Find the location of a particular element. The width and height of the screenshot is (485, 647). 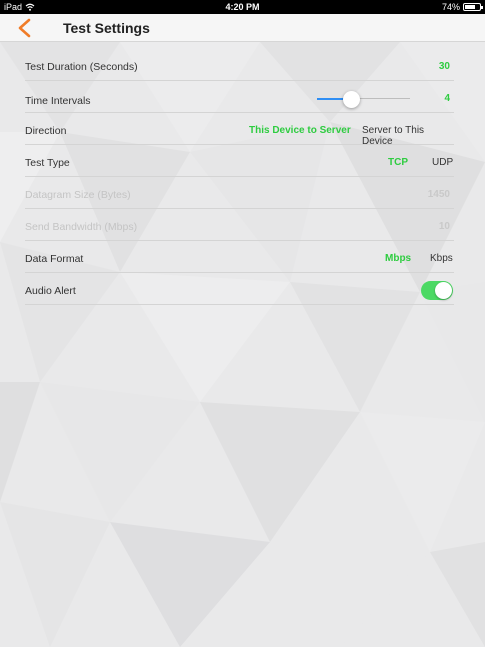

data-format-label: Data Format is located at coordinates (54, 259).